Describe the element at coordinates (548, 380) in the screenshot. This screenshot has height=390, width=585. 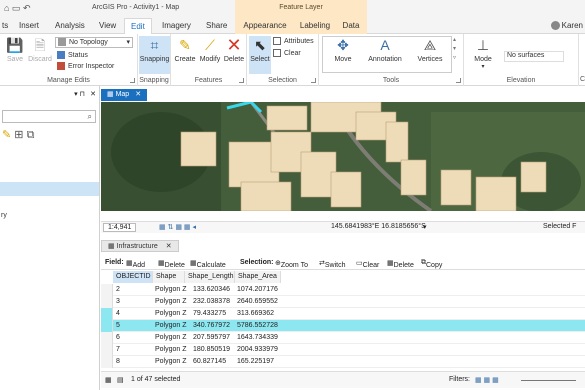
I see `zoom-slider` at that location.